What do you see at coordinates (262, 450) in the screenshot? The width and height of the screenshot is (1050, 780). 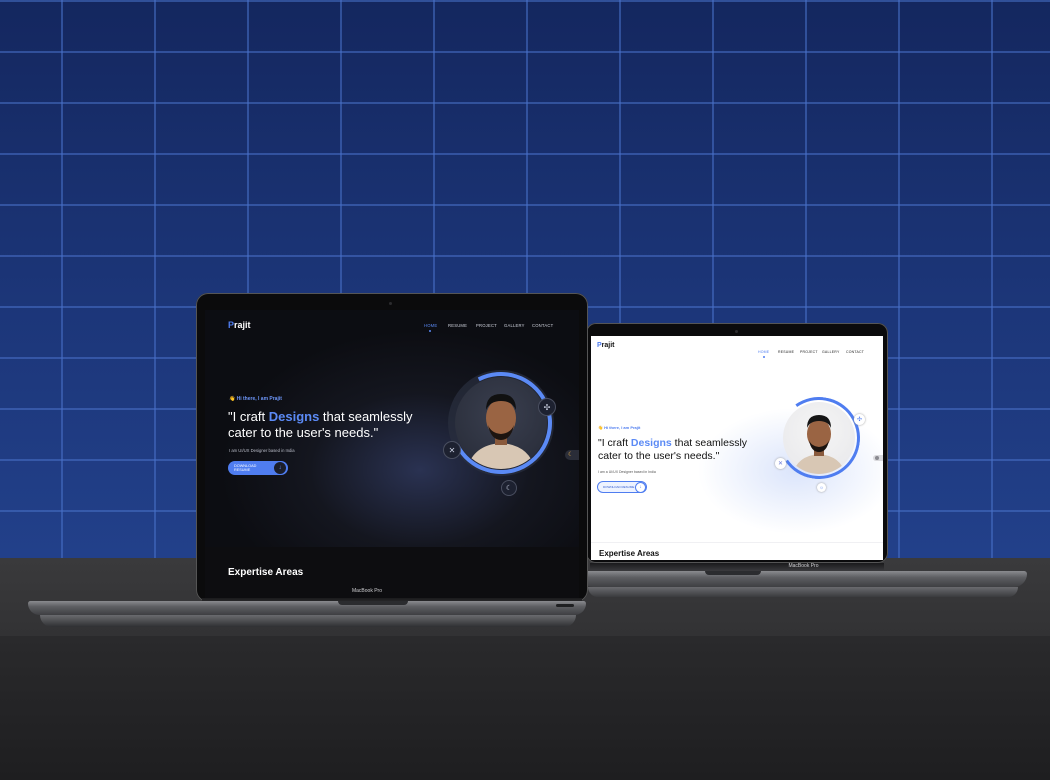 I see `hero-subtitle: I am UI/UX Designer based in India` at bounding box center [262, 450].